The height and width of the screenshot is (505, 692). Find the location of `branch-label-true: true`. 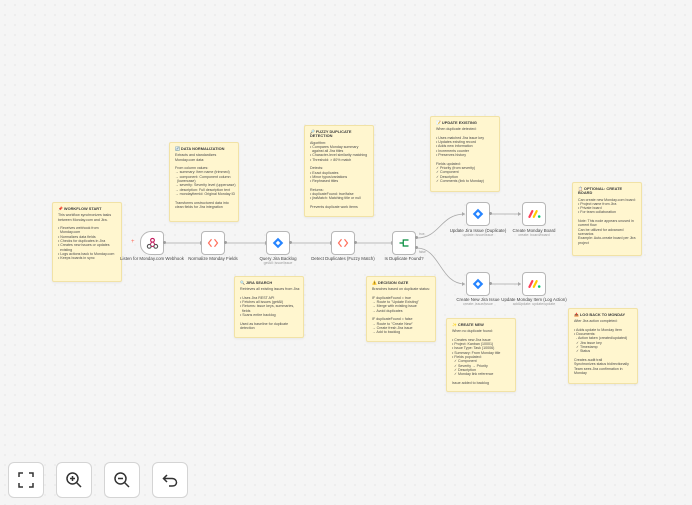

branch-label-true: true is located at coordinates (422, 234).